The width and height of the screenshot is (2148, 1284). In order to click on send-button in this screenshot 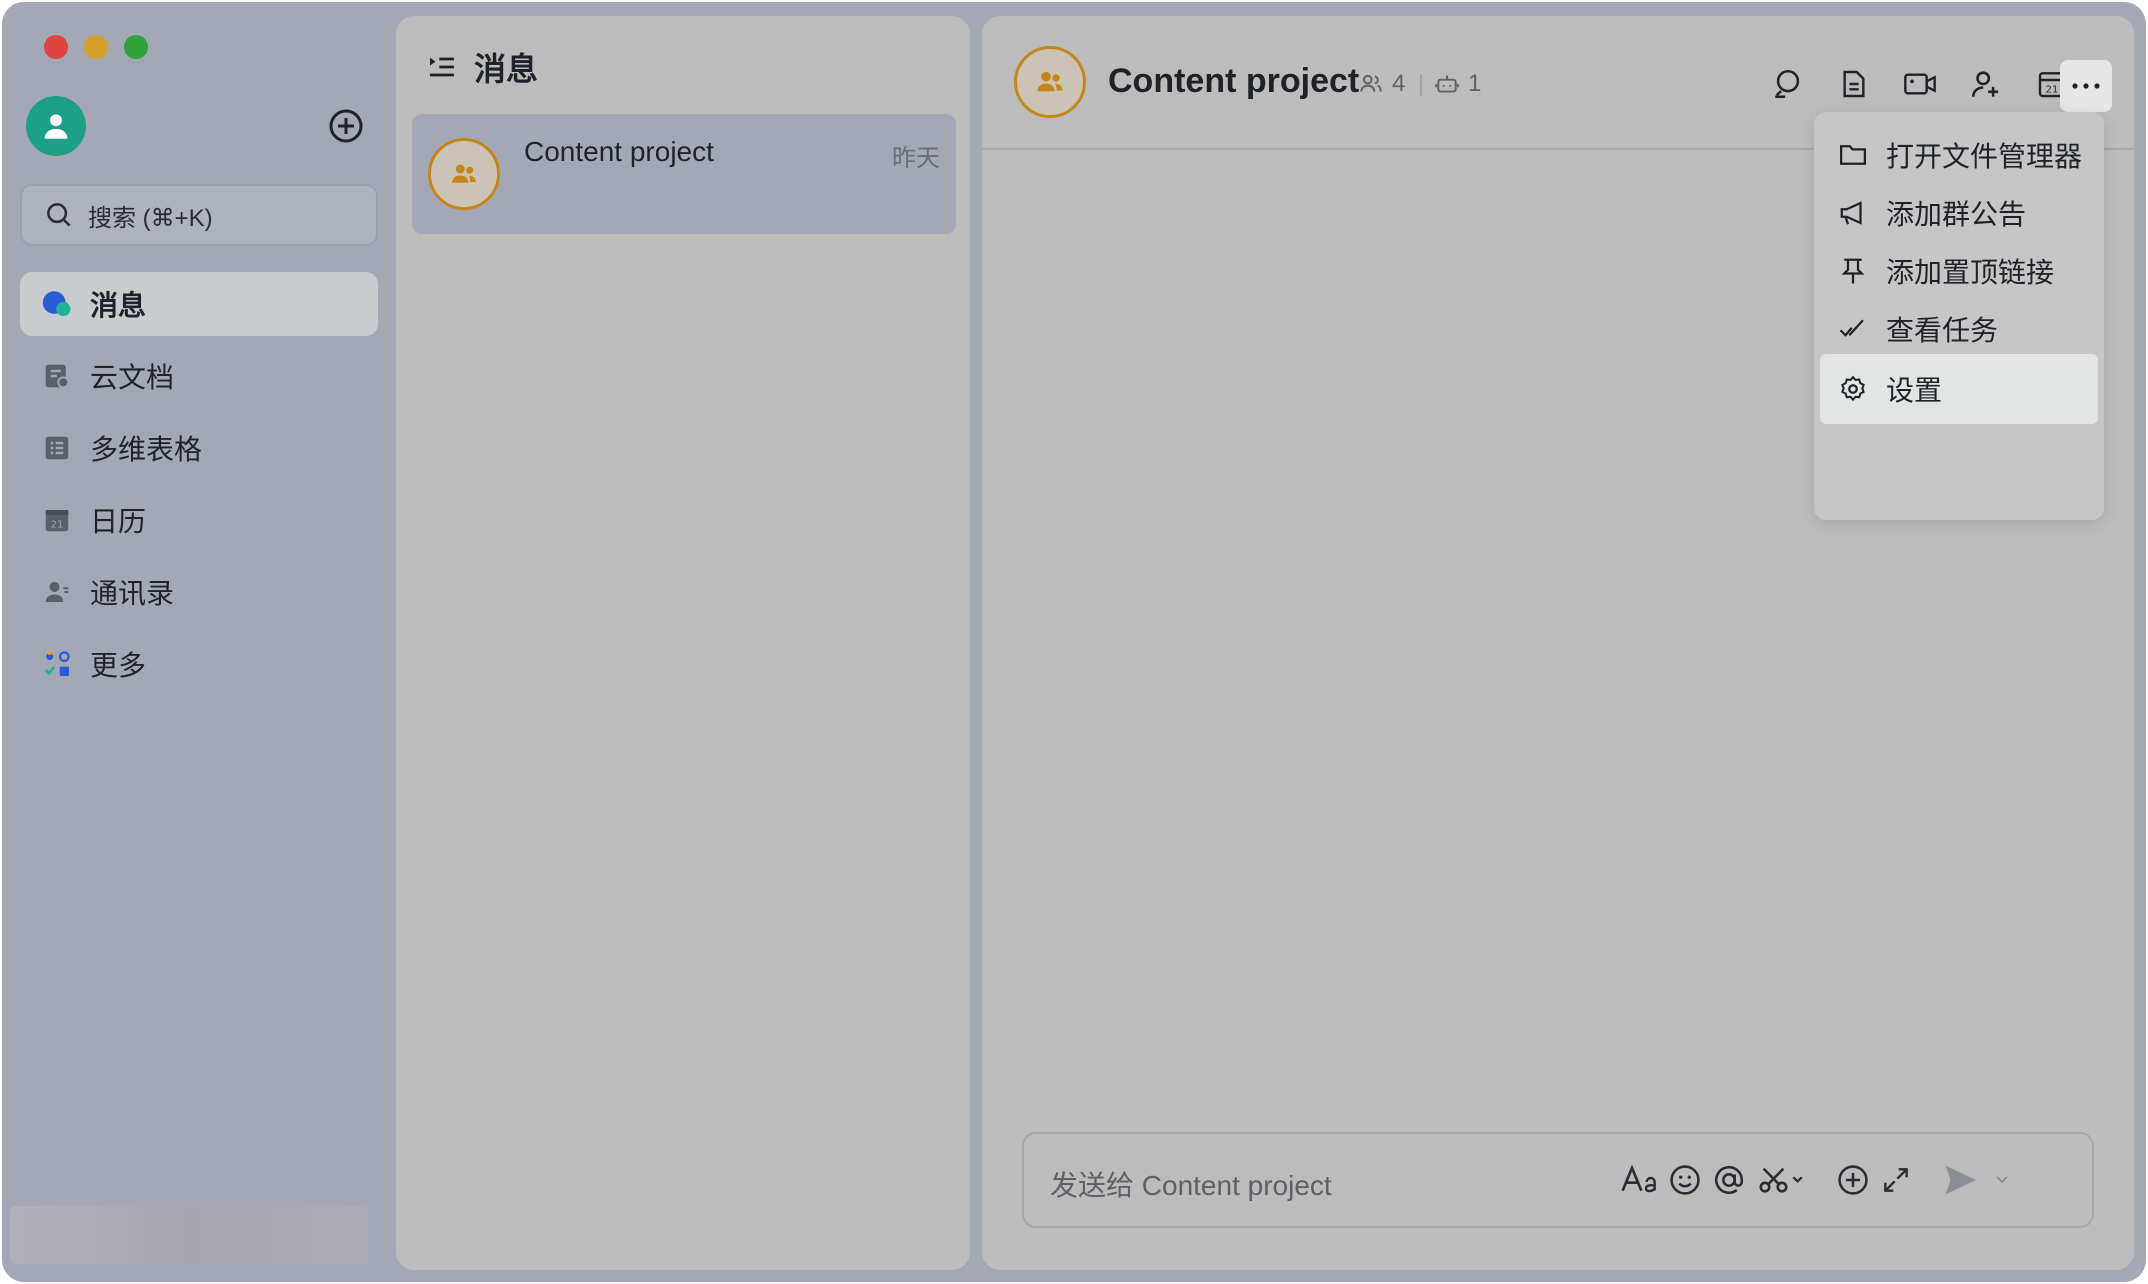, I will do `click(1960, 1180)`.